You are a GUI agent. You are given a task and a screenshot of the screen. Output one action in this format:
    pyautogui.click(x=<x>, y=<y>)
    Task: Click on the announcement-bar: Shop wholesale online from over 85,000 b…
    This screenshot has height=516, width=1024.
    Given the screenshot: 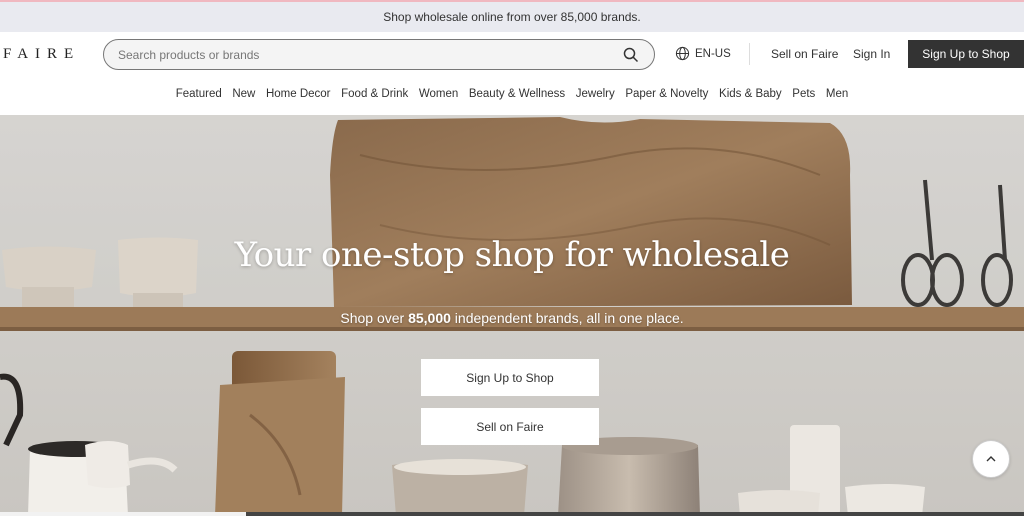 What is the action you would take?
    pyautogui.click(x=512, y=16)
    